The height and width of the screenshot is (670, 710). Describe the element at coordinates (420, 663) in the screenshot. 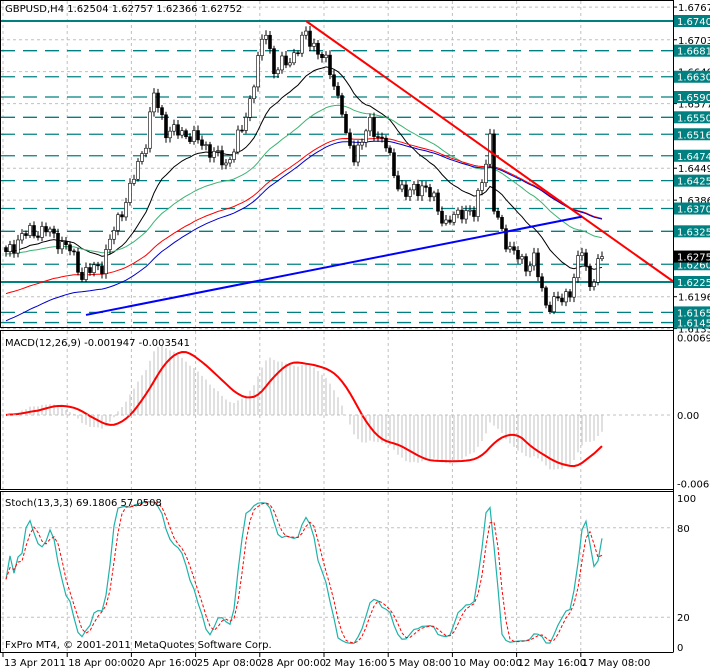

I see `time-label: 5 May 08:00` at that location.